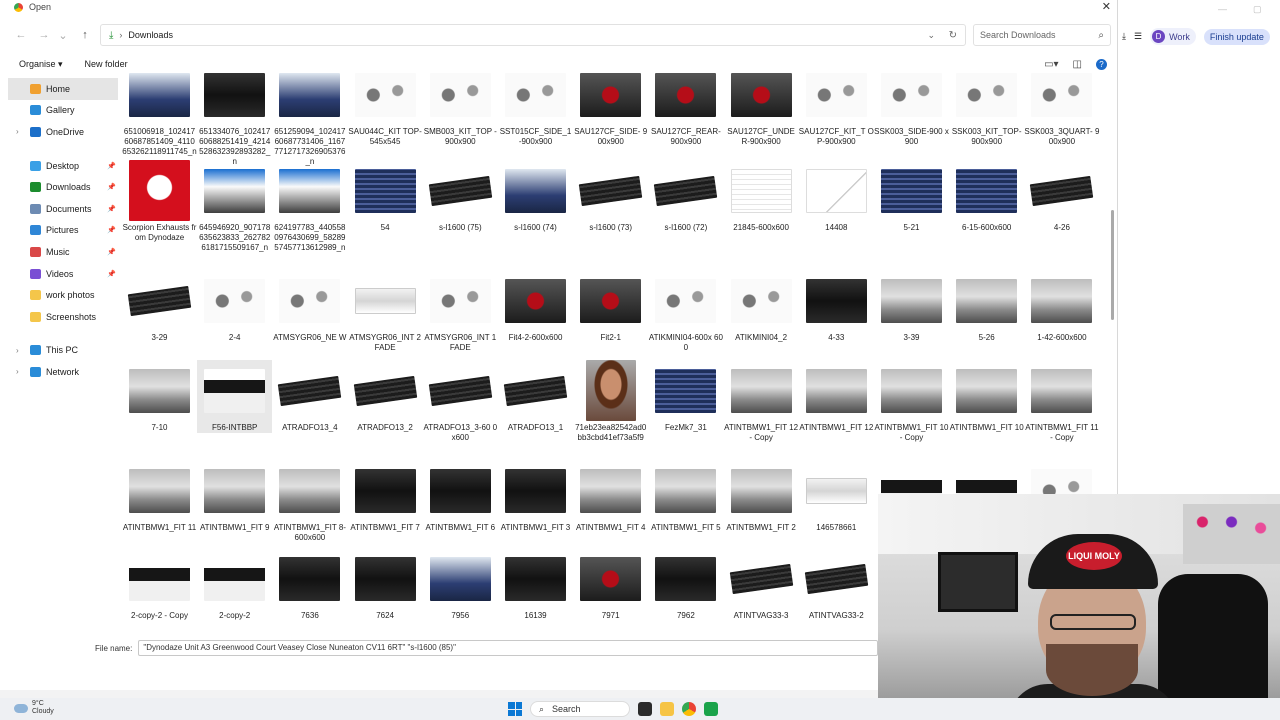 The height and width of the screenshot is (720, 1280). Describe the element at coordinates (106, 64) in the screenshot. I see `new-folder-button: New folder` at that location.